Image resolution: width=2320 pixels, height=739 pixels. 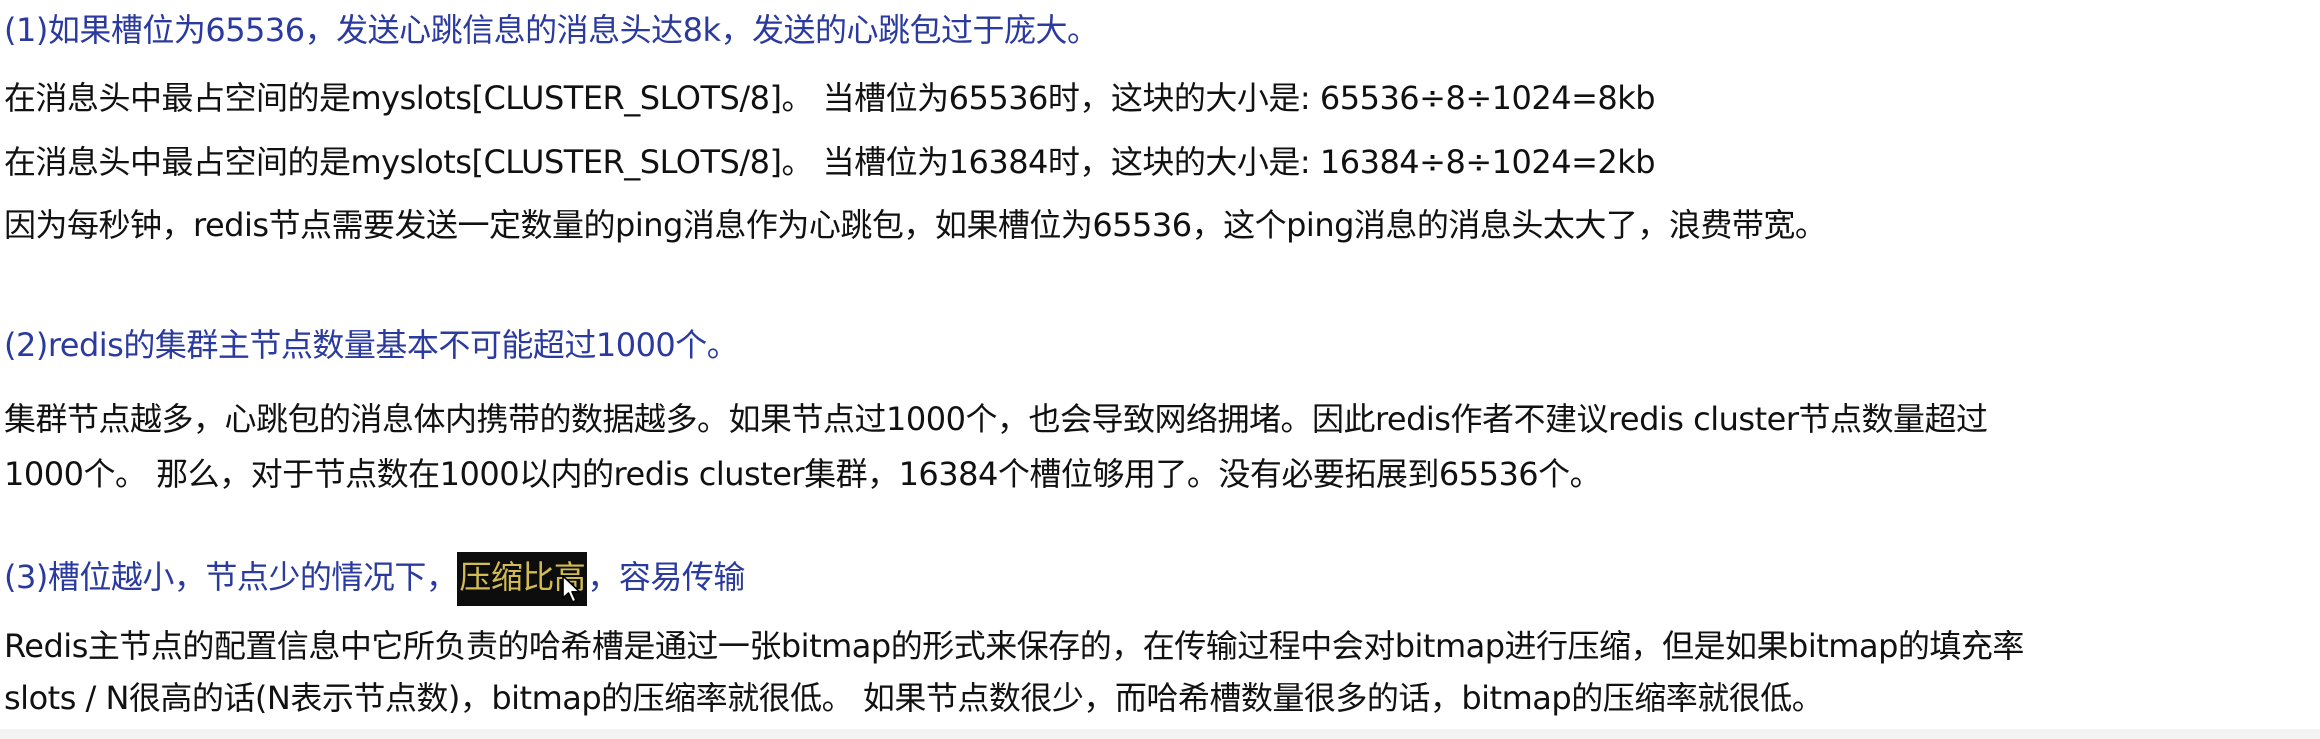 I want to click on bottom-strip, so click(x=1160, y=734).